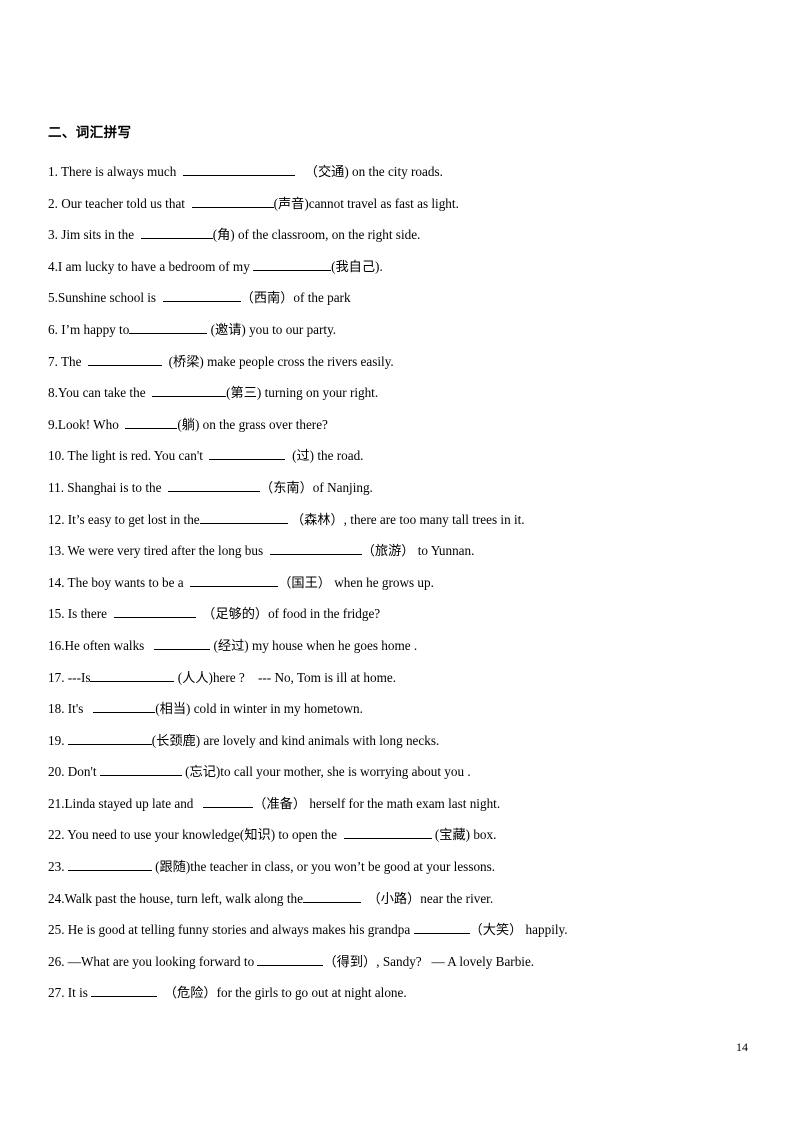 This screenshot has height=1123, width=794. What do you see at coordinates (356, 582) in the screenshot?
I see `question-text-after-blank: （国王） when he grows up.` at bounding box center [356, 582].